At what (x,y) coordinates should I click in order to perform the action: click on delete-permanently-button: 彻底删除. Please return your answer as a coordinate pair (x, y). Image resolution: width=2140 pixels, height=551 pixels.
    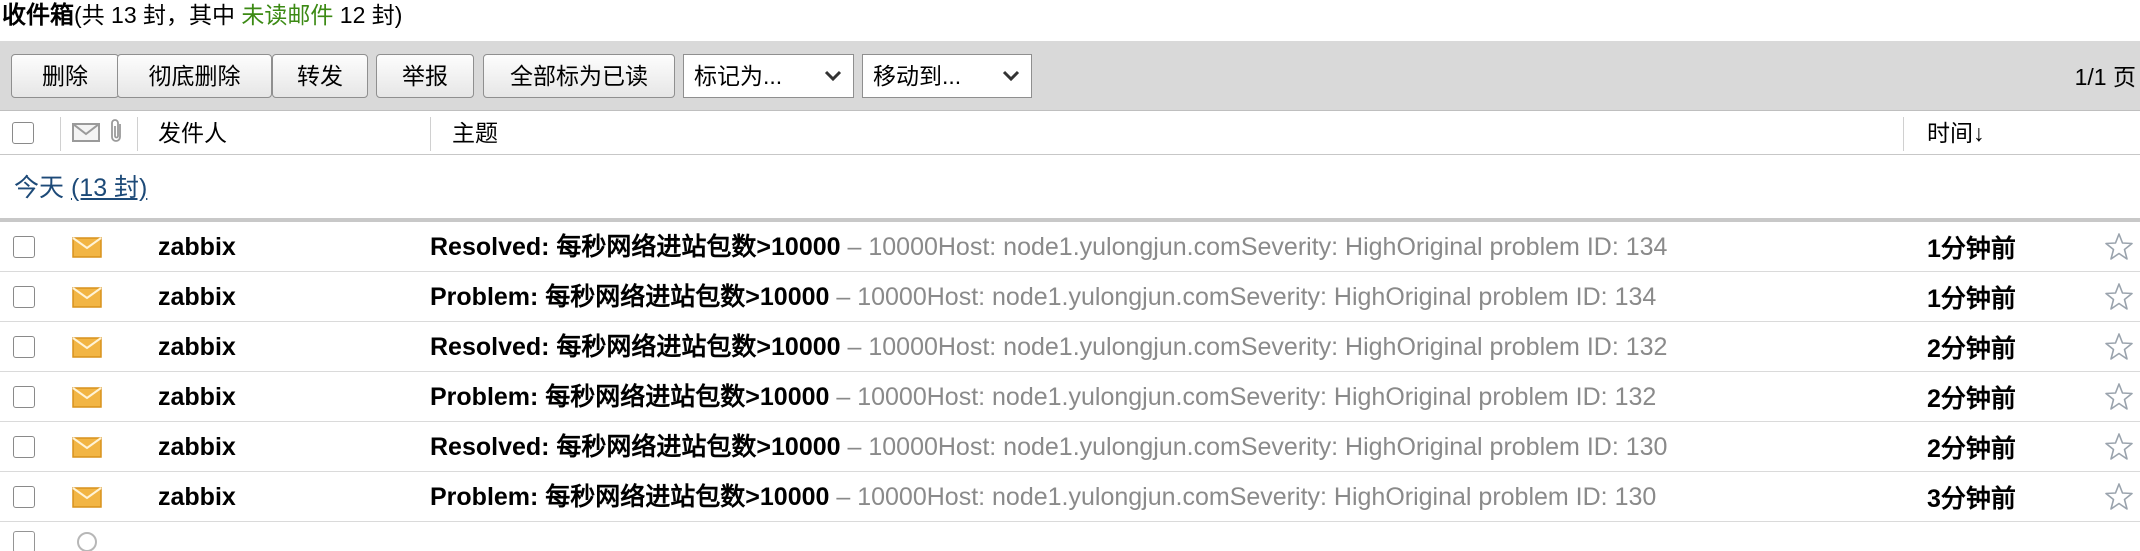
    Looking at the image, I should click on (194, 76).